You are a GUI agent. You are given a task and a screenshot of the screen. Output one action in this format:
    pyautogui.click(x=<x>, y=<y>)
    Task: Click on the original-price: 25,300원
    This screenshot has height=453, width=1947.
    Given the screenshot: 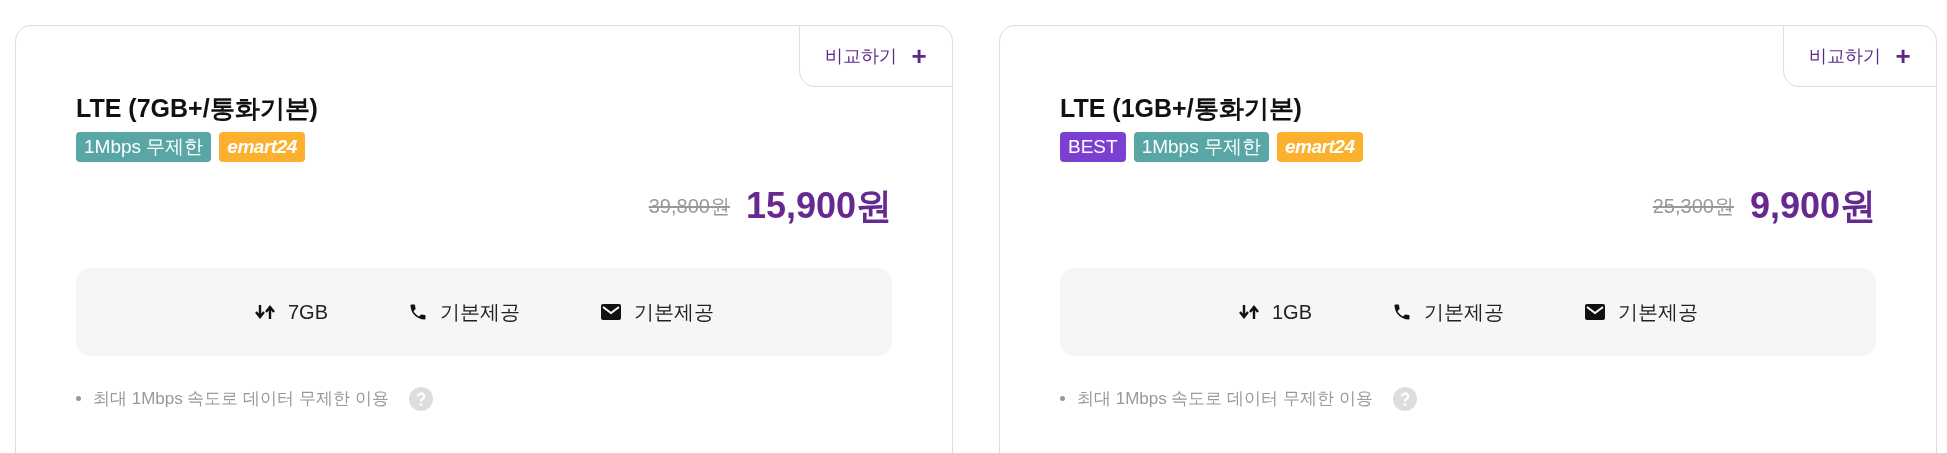 What is the action you would take?
    pyautogui.click(x=1693, y=206)
    